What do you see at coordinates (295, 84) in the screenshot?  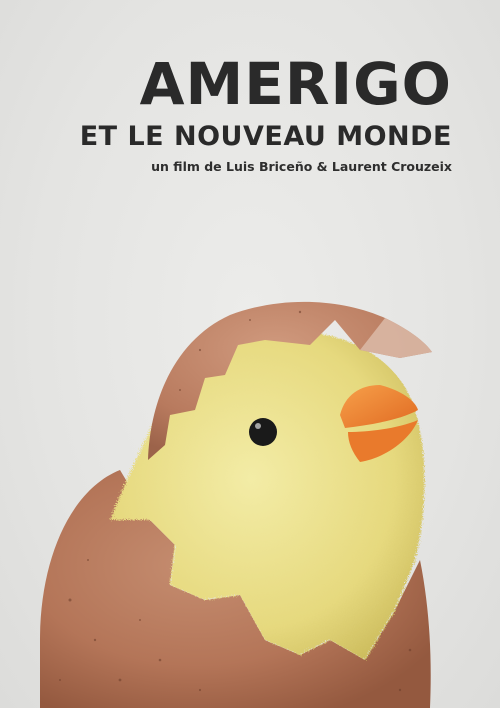 I see `poster-title: AMERIGO` at bounding box center [295, 84].